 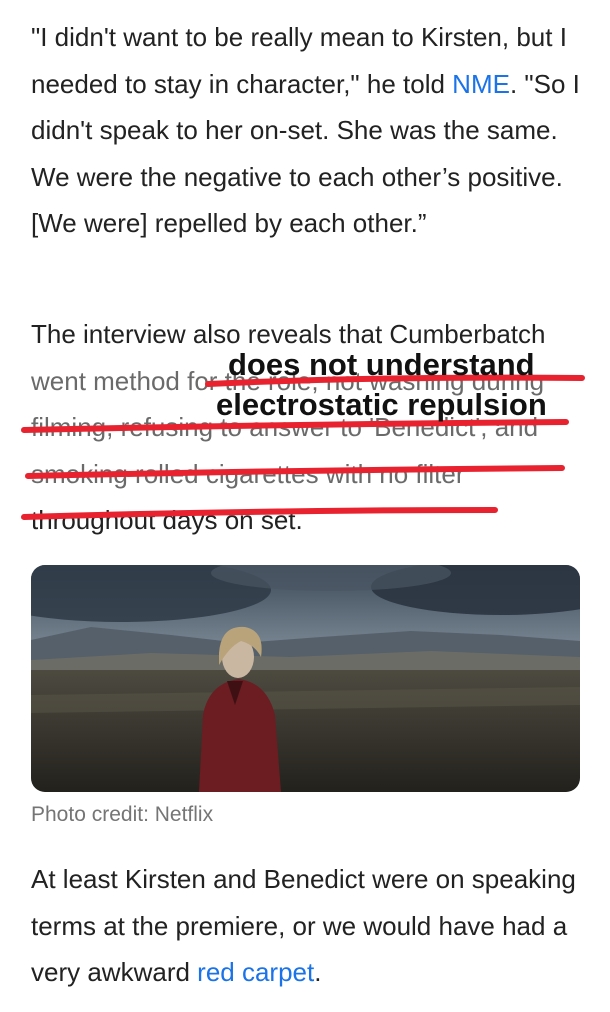 What do you see at coordinates (318, 972) in the screenshot?
I see `closing-text-end: .` at bounding box center [318, 972].